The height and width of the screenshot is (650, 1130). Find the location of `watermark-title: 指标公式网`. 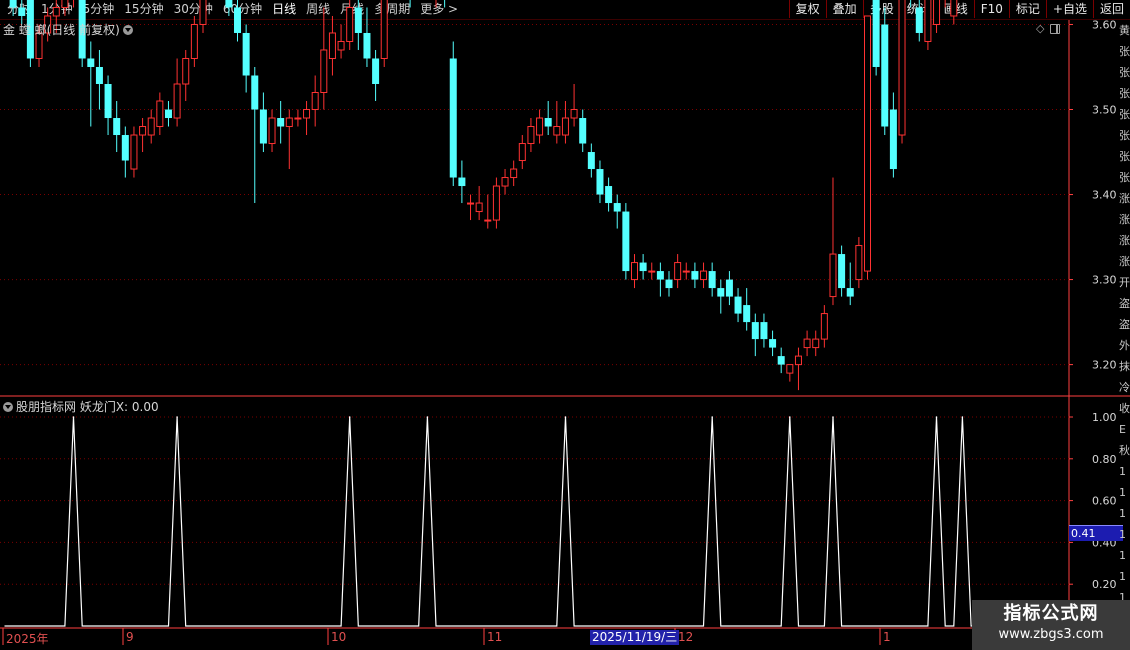

watermark-title: 指标公式网 is located at coordinates (1051, 613).